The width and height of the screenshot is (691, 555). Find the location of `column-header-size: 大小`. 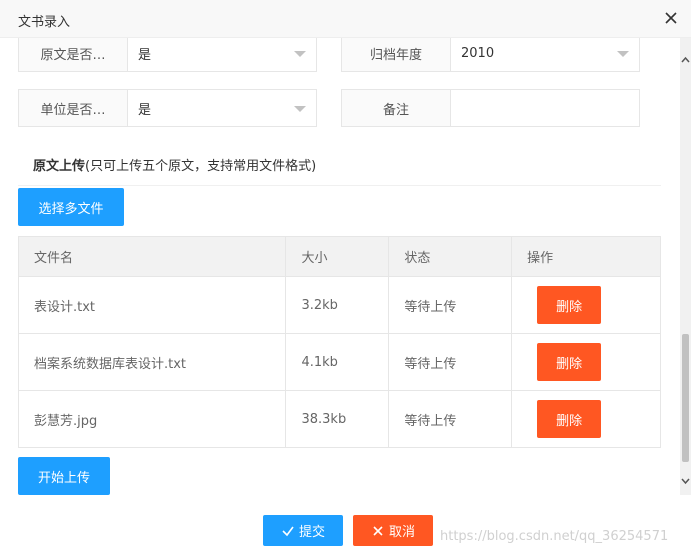

column-header-size: 大小 is located at coordinates (337, 256).